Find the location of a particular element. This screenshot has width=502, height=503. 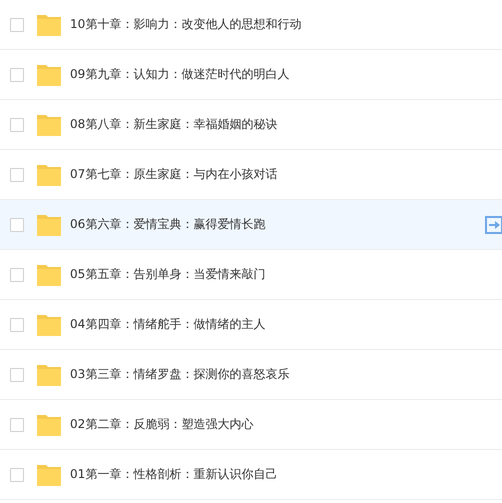

folder-name: 06第六章：爱情宝典：赢得爱情长跑 is located at coordinates (168, 224).